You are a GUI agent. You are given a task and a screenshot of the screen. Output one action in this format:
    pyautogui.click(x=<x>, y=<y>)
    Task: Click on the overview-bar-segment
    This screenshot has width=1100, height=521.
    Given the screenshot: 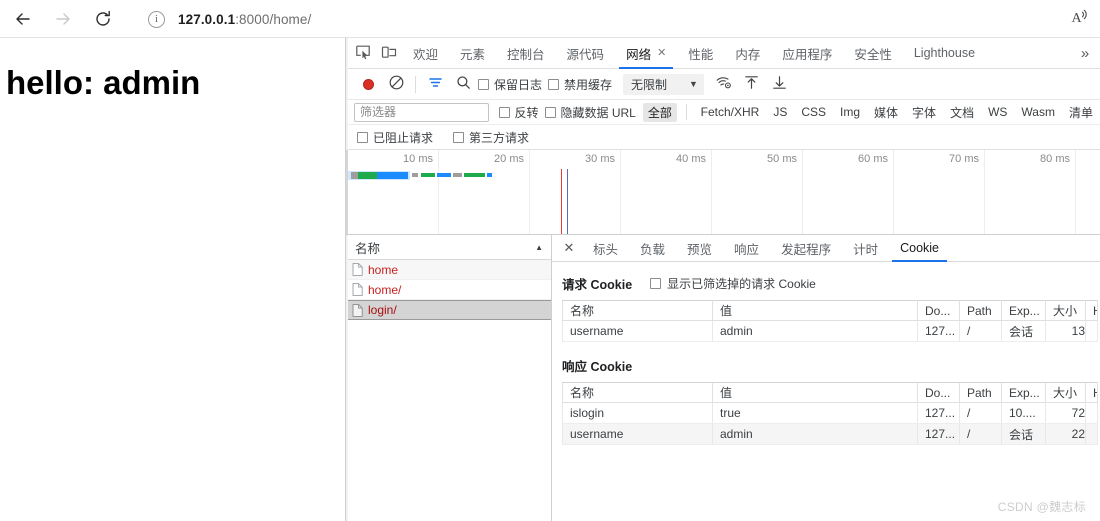 What is the action you would take?
    pyautogui.click(x=457, y=175)
    